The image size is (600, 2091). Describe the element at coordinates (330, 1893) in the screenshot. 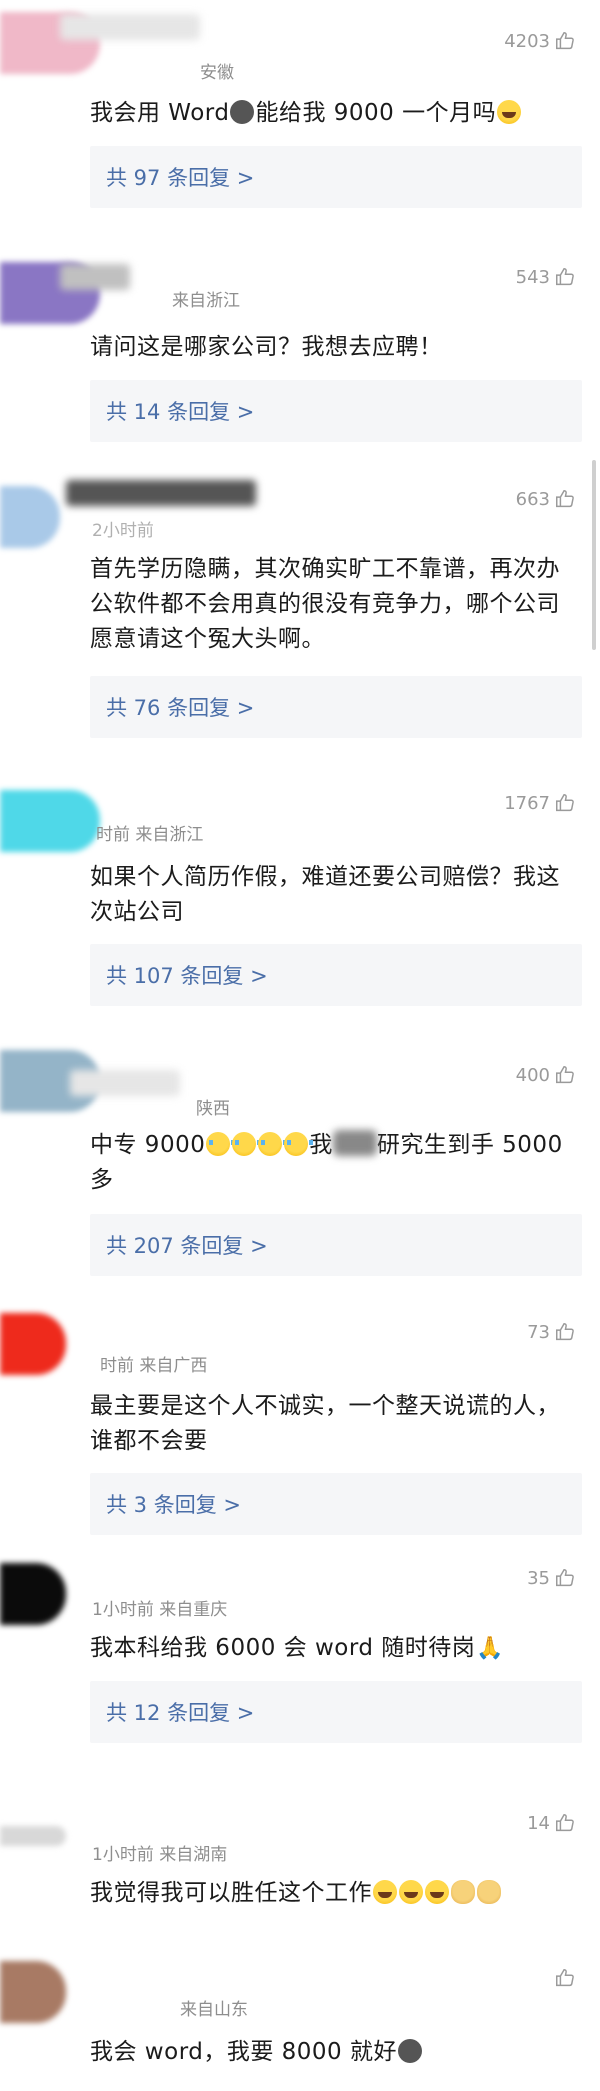

I see `comment-text: 我觉得我可以胜任这个工作` at that location.